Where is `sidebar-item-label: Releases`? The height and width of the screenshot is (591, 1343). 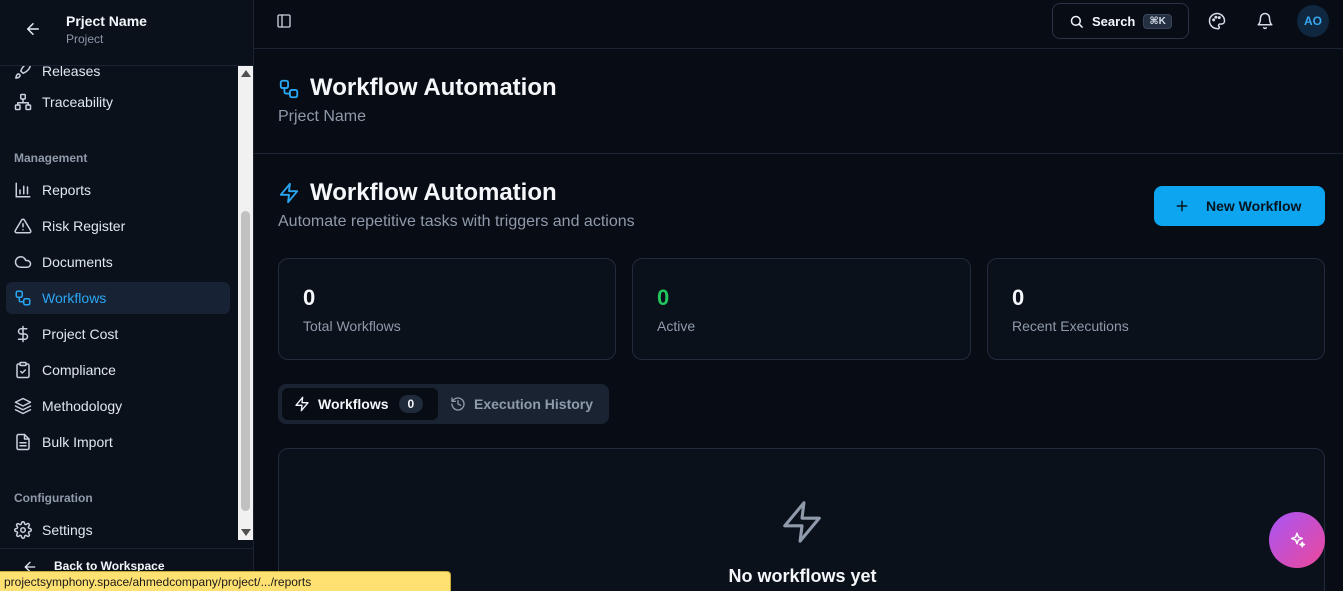 sidebar-item-label: Releases is located at coordinates (71, 72).